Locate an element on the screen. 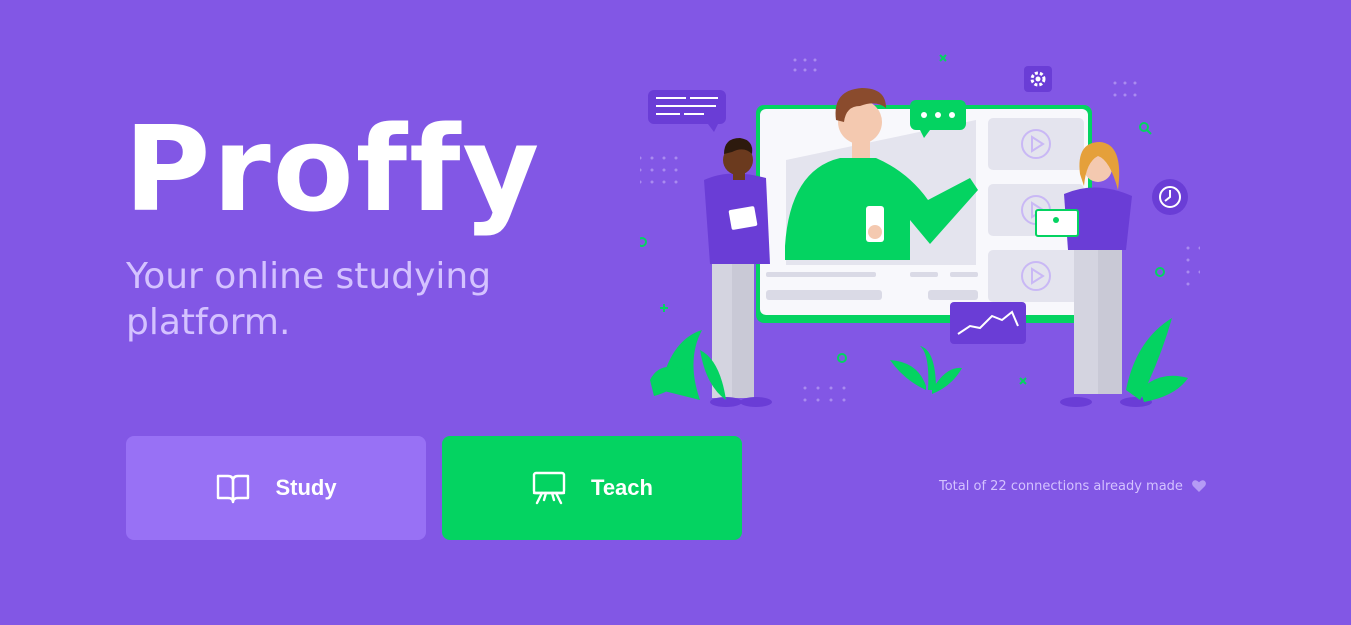 Image resolution: width=1351 pixels, height=625 pixels. chart-card is located at coordinates (988, 323).